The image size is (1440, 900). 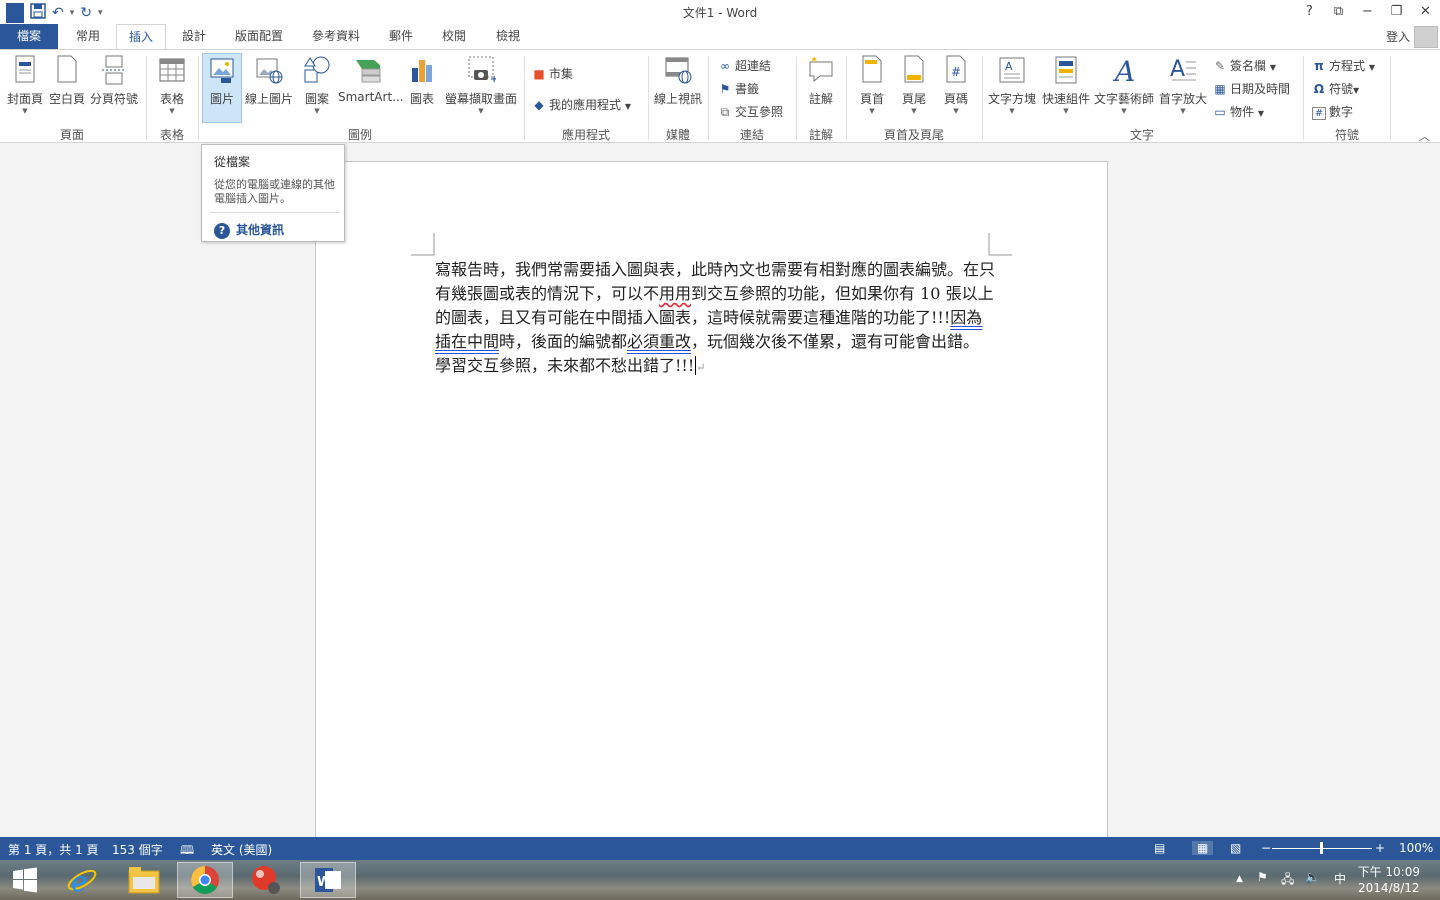 What do you see at coordinates (552, 73) in the screenshot?
I see `store-button: ■ 市集` at bounding box center [552, 73].